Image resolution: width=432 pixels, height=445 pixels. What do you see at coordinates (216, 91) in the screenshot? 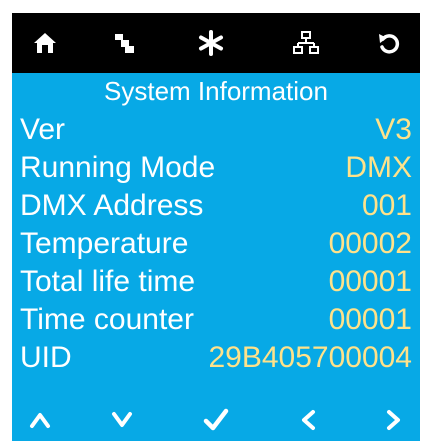
I see `page-title: System Information` at bounding box center [216, 91].